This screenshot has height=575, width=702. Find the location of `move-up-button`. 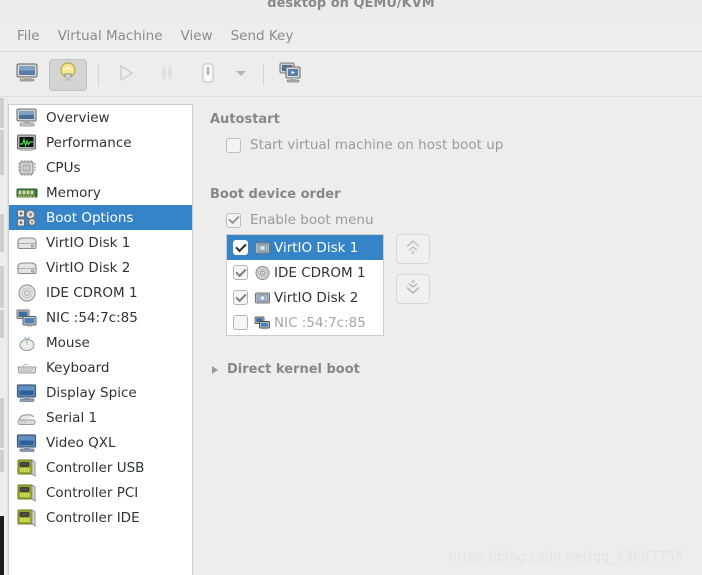

move-up-button is located at coordinates (413, 249).